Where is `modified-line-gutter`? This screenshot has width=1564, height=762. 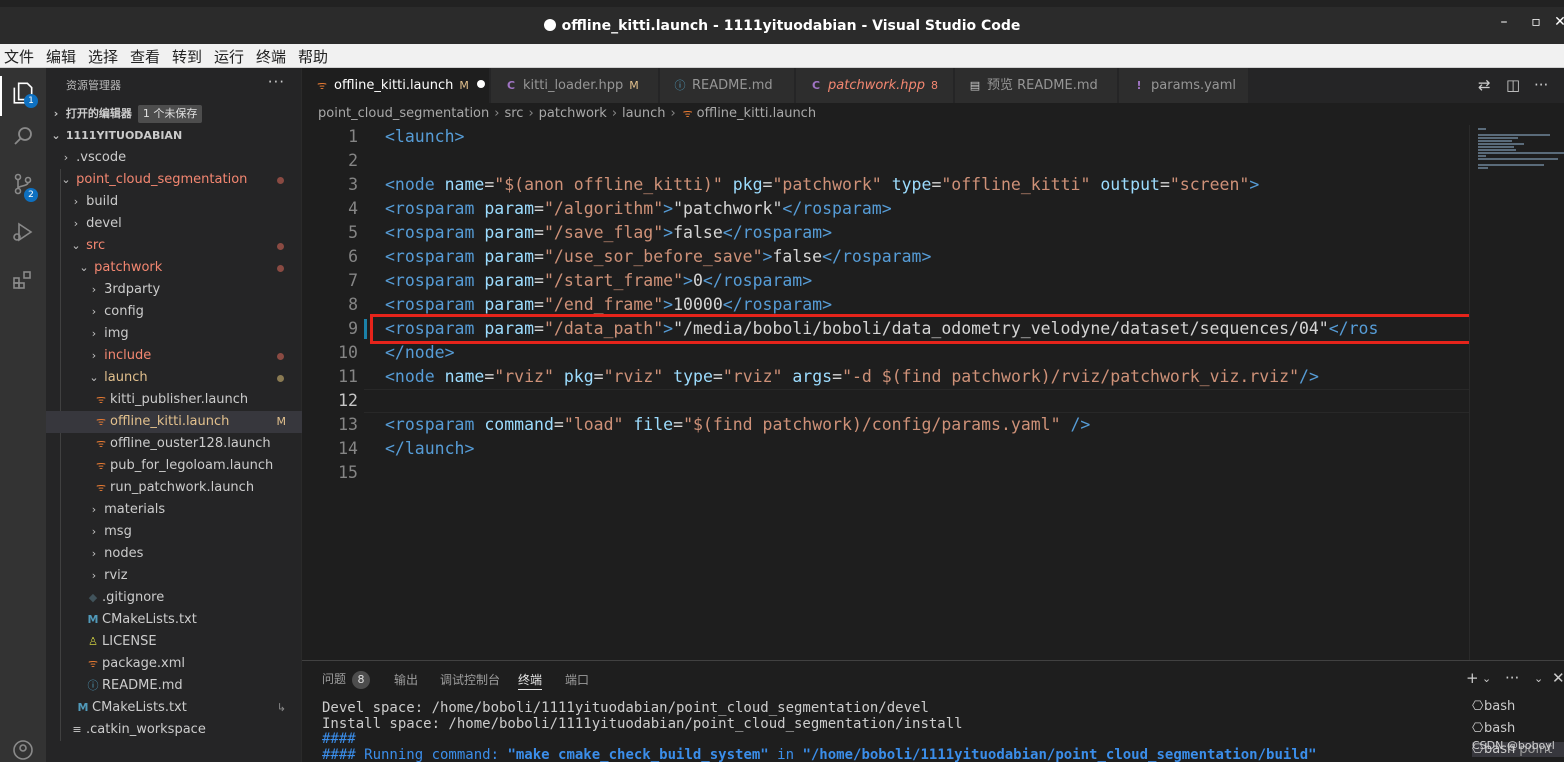 modified-line-gutter is located at coordinates (365, 329).